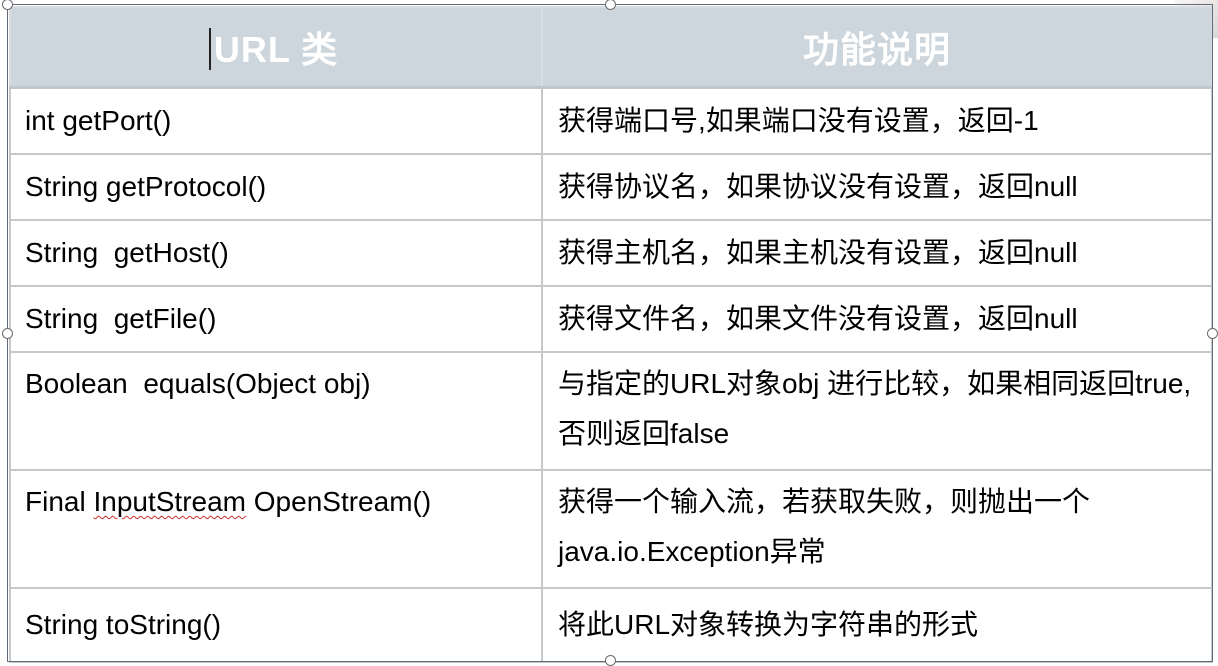 The width and height of the screenshot is (1218, 666). I want to click on header-url-class-label: URL 类, so click(276, 49).